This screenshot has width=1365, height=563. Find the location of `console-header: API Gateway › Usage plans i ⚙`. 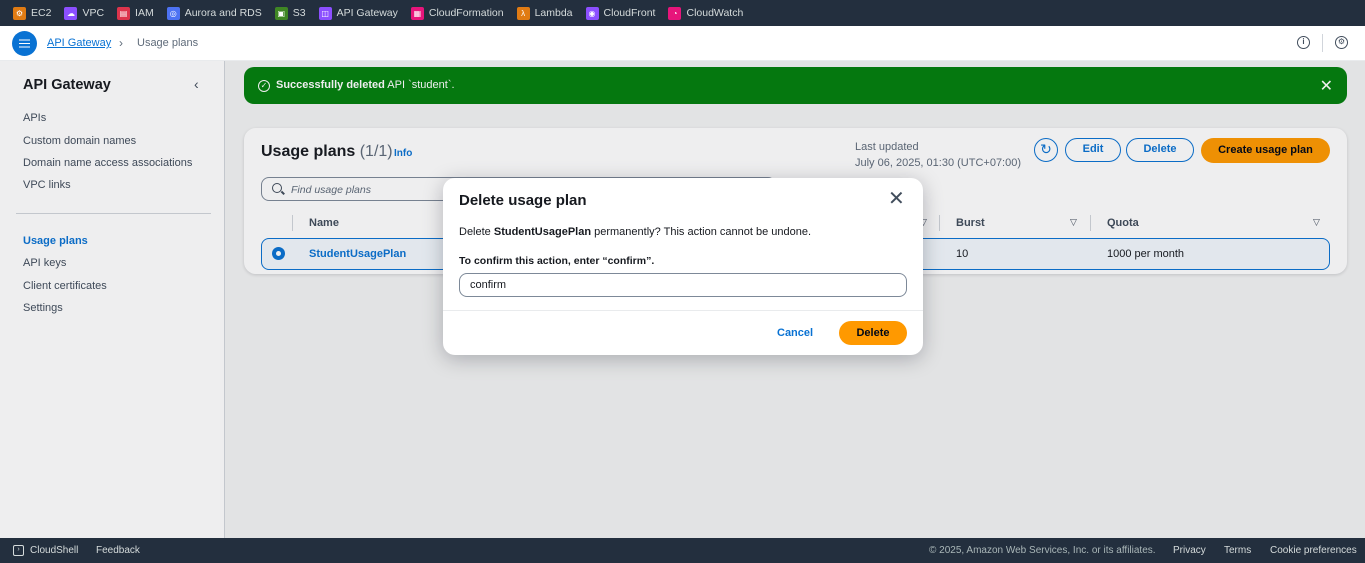

console-header: API Gateway › Usage plans i ⚙ is located at coordinates (682, 43).